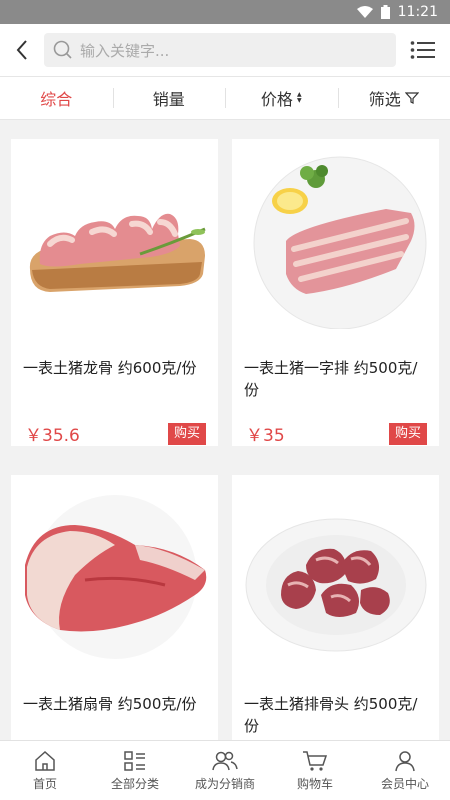 The image size is (450, 800). What do you see at coordinates (56, 98) in the screenshot?
I see `sort-comprehensive: 综合` at bounding box center [56, 98].